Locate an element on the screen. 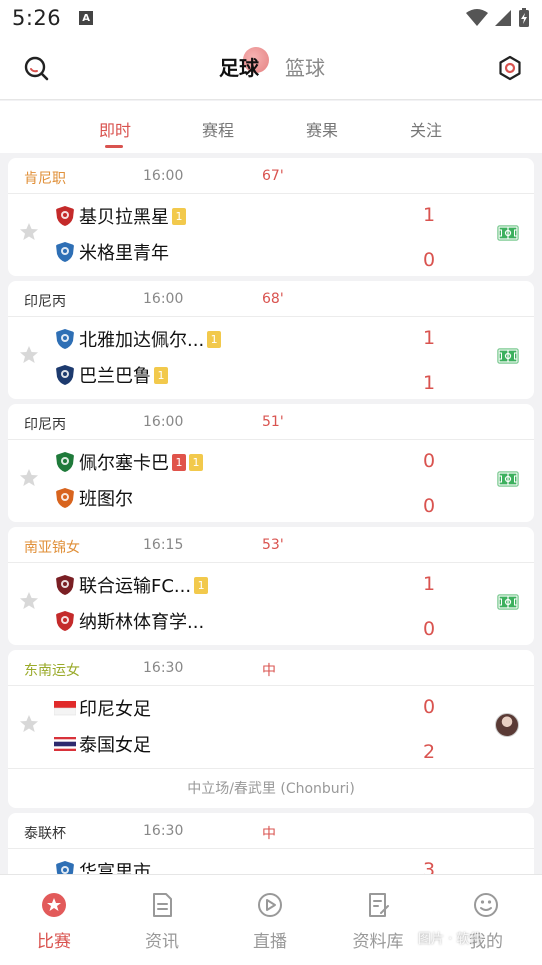  team-home: 印尼女足 is located at coordinates (102, 708).